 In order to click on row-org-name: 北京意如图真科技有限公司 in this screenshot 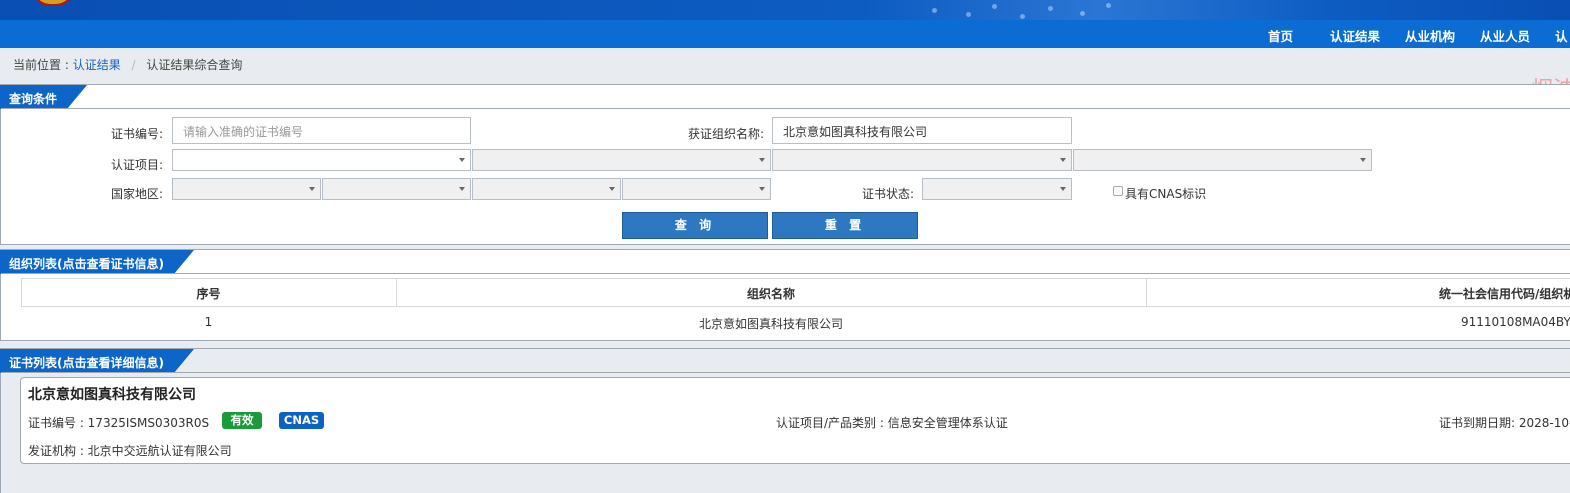, I will do `click(771, 323)`.